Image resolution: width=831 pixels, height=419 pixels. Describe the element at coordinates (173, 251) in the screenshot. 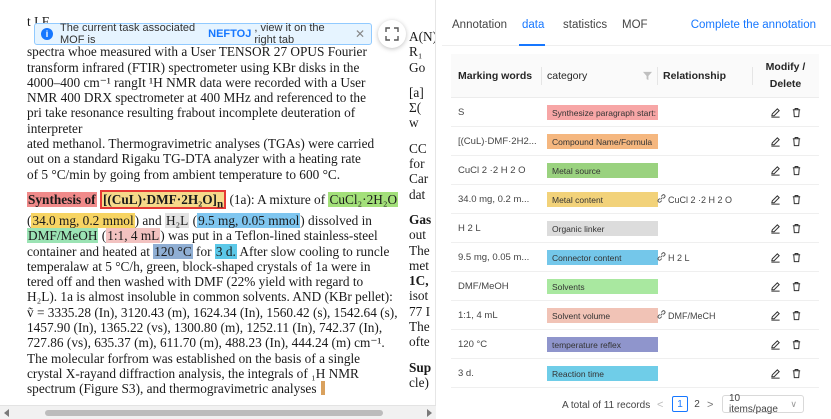

I see `annot-temperature: 120 °C` at that location.